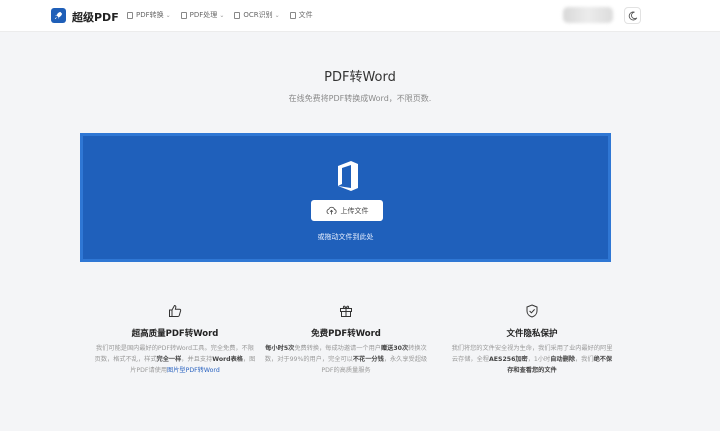 The image size is (720, 431). Describe the element at coordinates (394, 348) in the screenshot. I see `feature-highlight: 赠送30次` at that location.